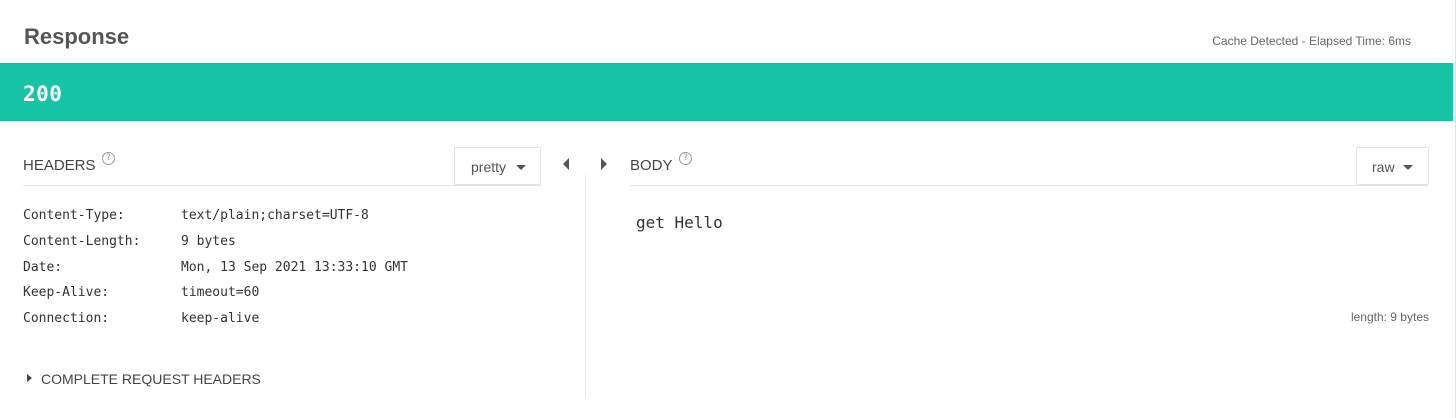 The height and width of the screenshot is (418, 1456). What do you see at coordinates (585, 286) in the screenshot?
I see `panel-divider` at bounding box center [585, 286].